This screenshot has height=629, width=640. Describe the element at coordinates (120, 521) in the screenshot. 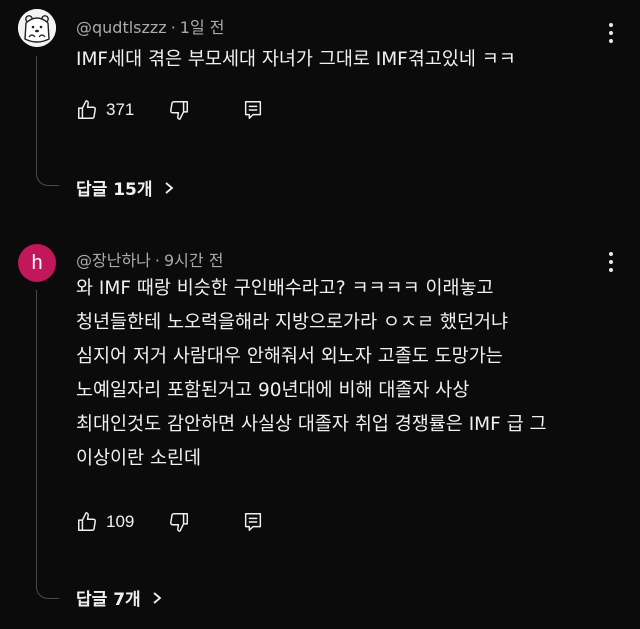

I see `like-count: 109` at that location.